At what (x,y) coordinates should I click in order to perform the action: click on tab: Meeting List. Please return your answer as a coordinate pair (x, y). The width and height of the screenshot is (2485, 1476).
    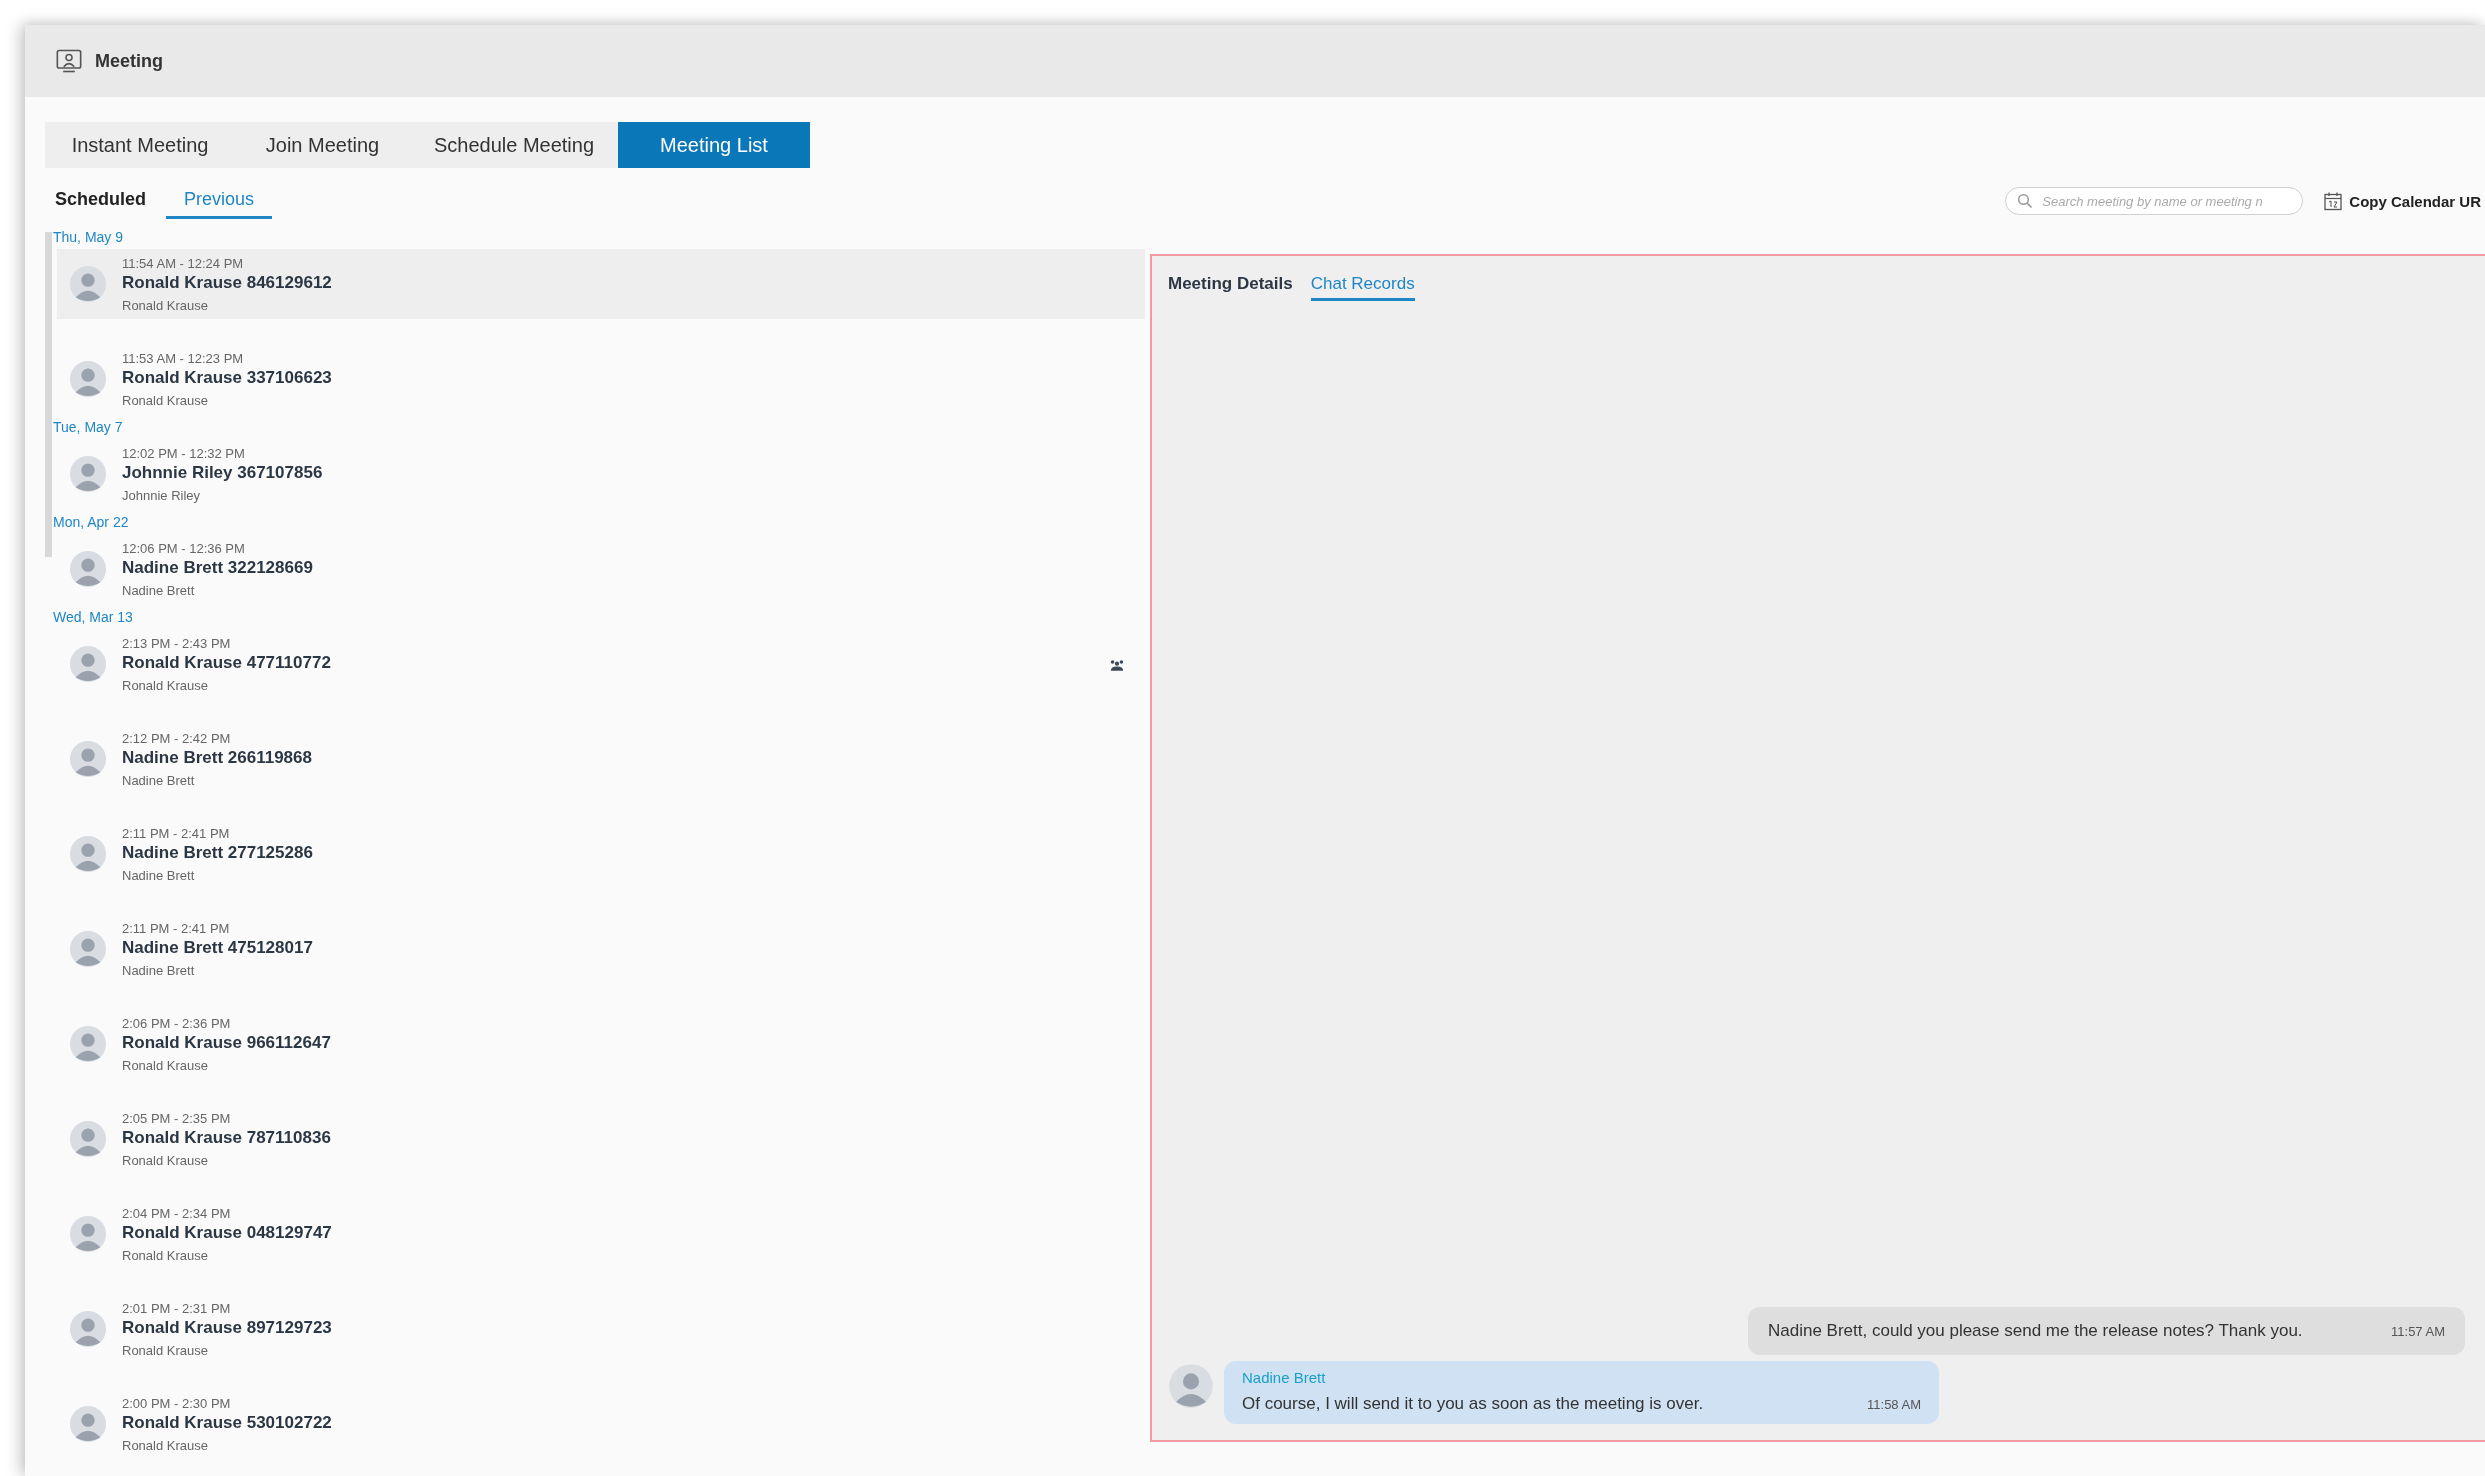
    Looking at the image, I should click on (714, 145).